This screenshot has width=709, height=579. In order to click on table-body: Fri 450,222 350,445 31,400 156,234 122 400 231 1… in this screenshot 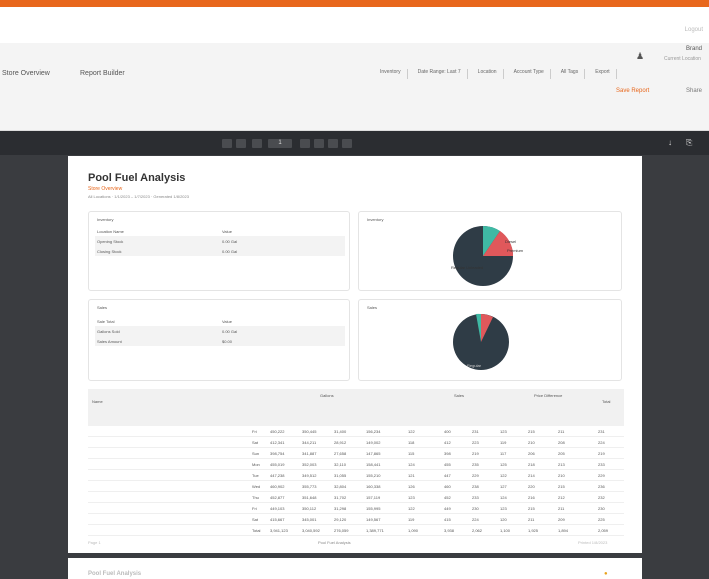, I will do `click(356, 481)`.